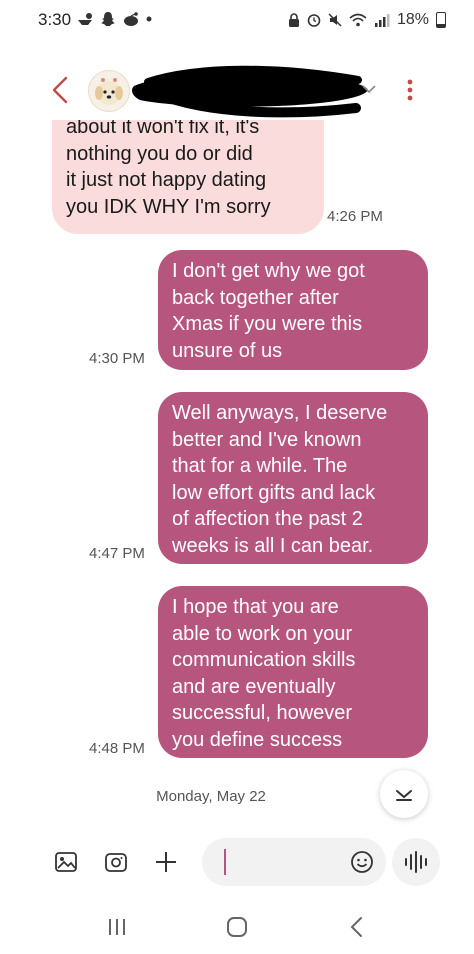 The height and width of the screenshot is (954, 474). What do you see at coordinates (55, 19) in the screenshot?
I see `status-time: 3:30` at bounding box center [55, 19].